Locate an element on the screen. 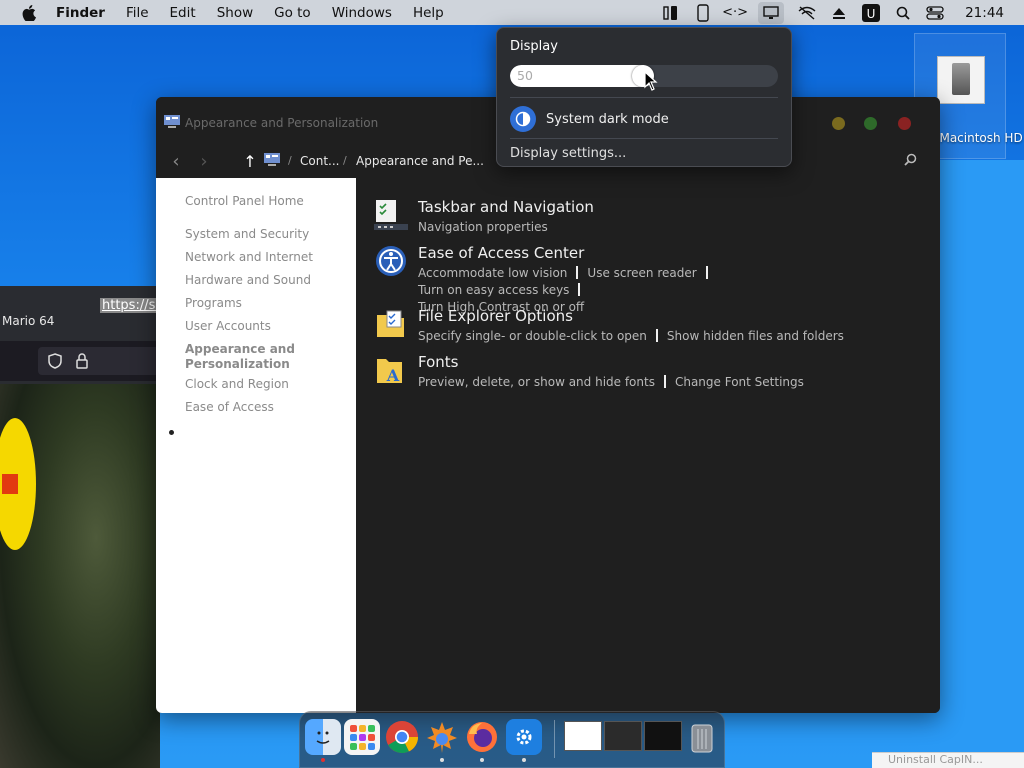  menu-show: Show is located at coordinates (235, 13).